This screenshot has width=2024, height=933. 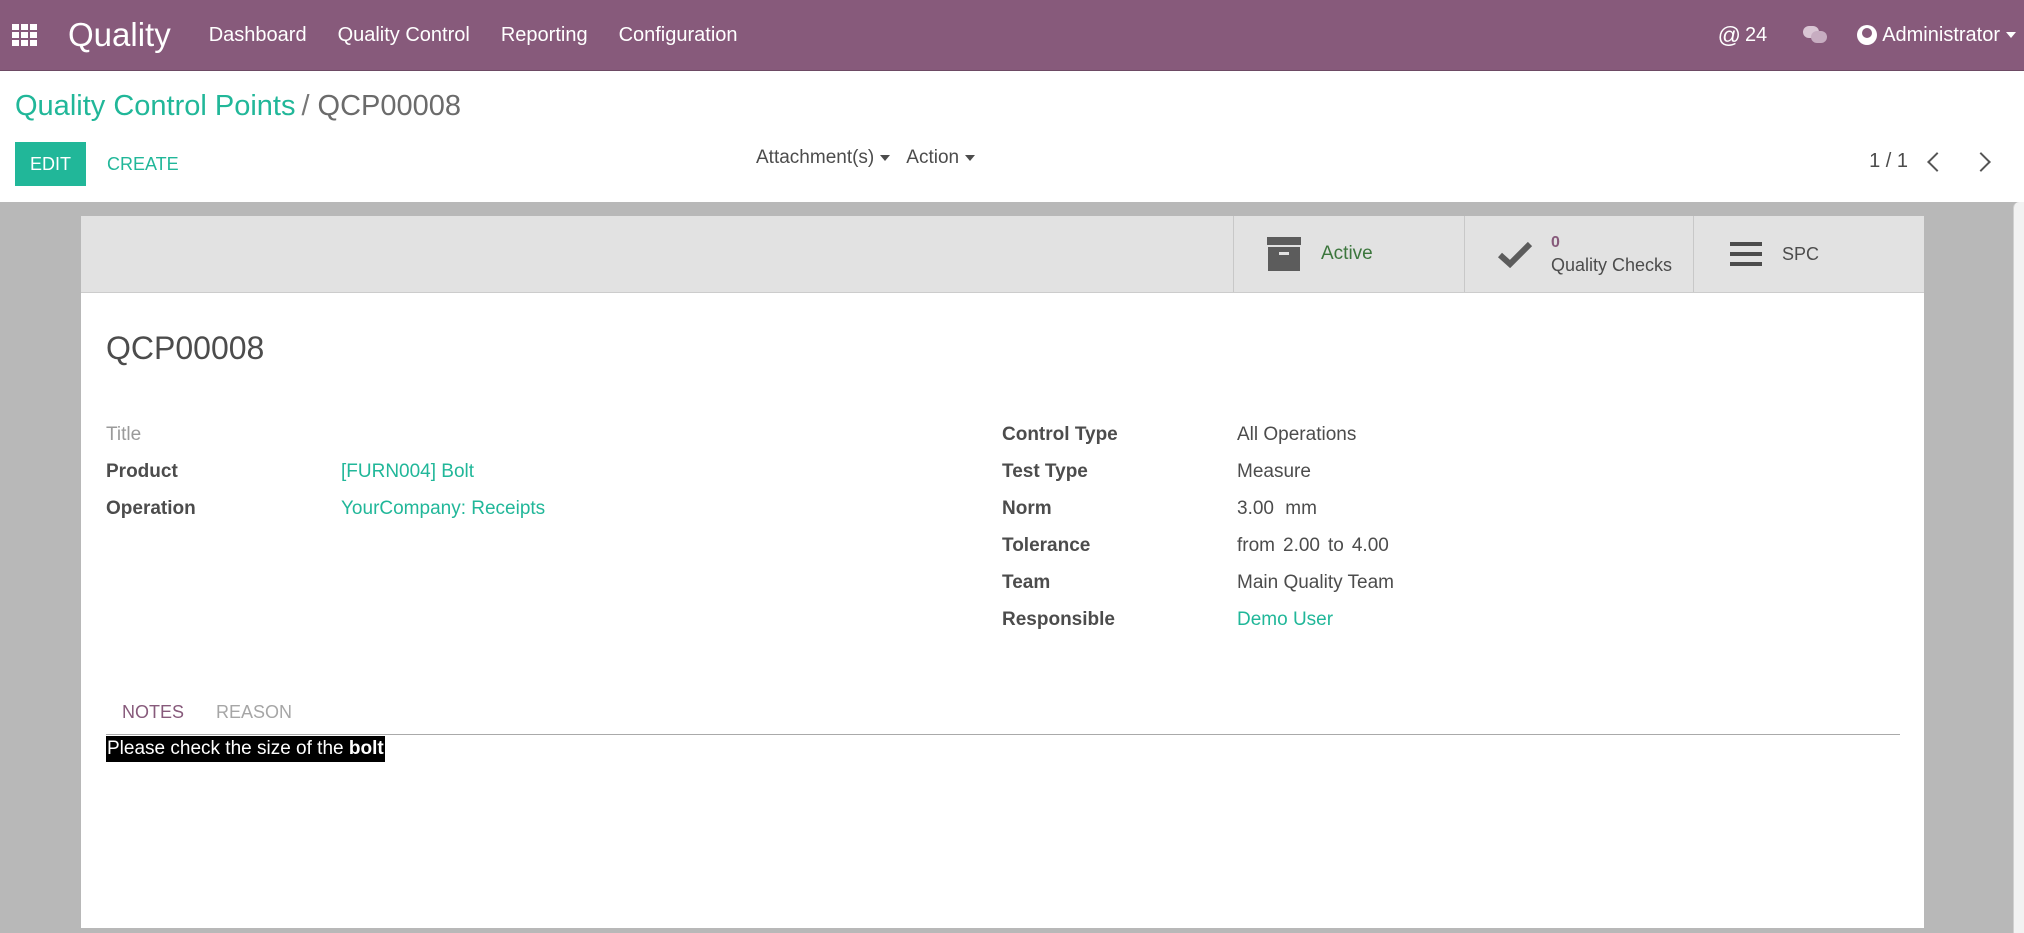 I want to click on notes-content: Please check the size of the bolt, so click(x=245, y=749).